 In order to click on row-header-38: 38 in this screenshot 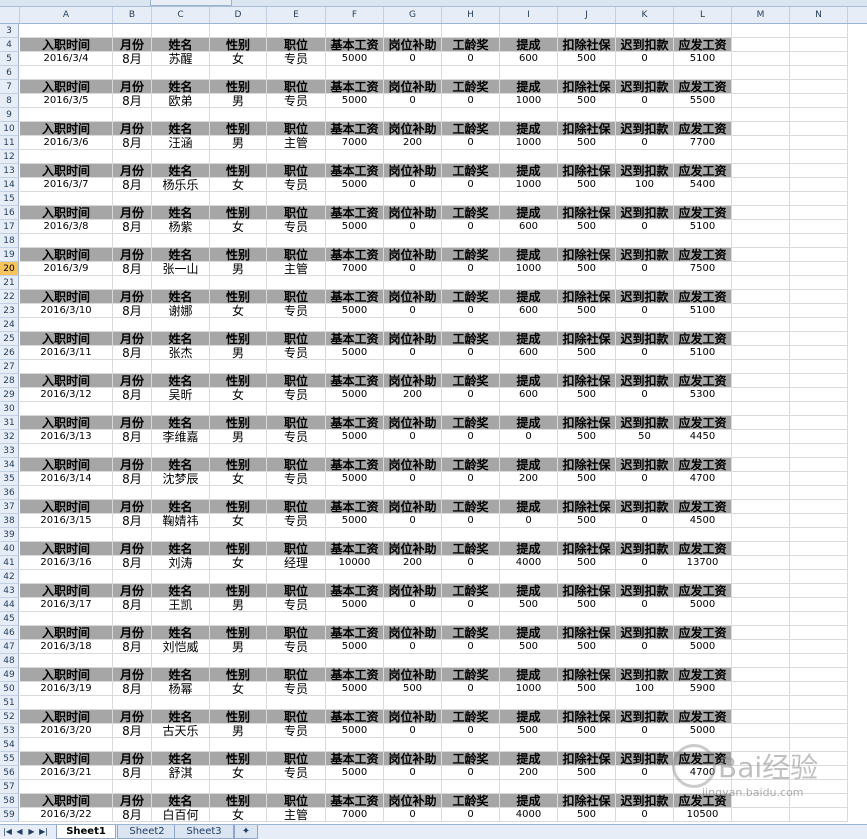, I will do `click(9, 521)`.